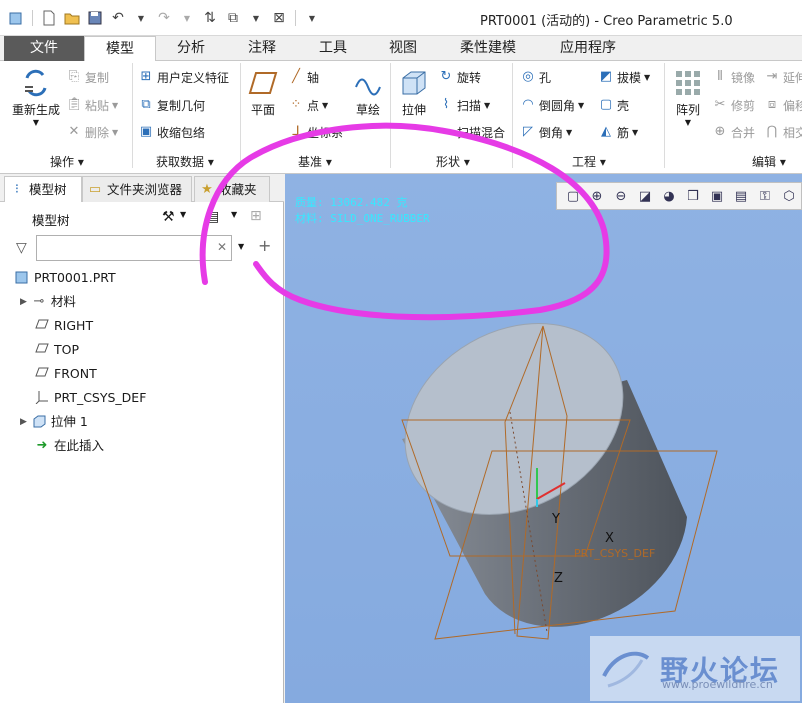  What do you see at coordinates (312, 18) in the screenshot?
I see `customize-qat-icon: ▼` at bounding box center [312, 18].